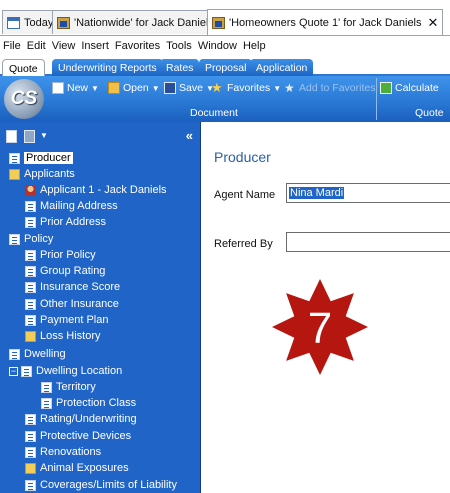 Image resolution: width=450 pixels, height=493 pixels. I want to click on sidebar-item-label: Group Rating, so click(73, 271).